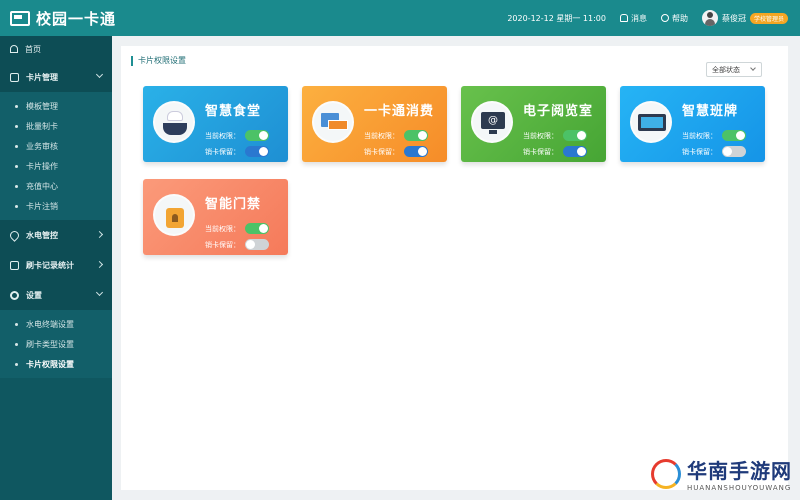 This screenshot has height=500, width=800. I want to click on sidebar-subitem-cancel: 卡片注销, so click(56, 206).